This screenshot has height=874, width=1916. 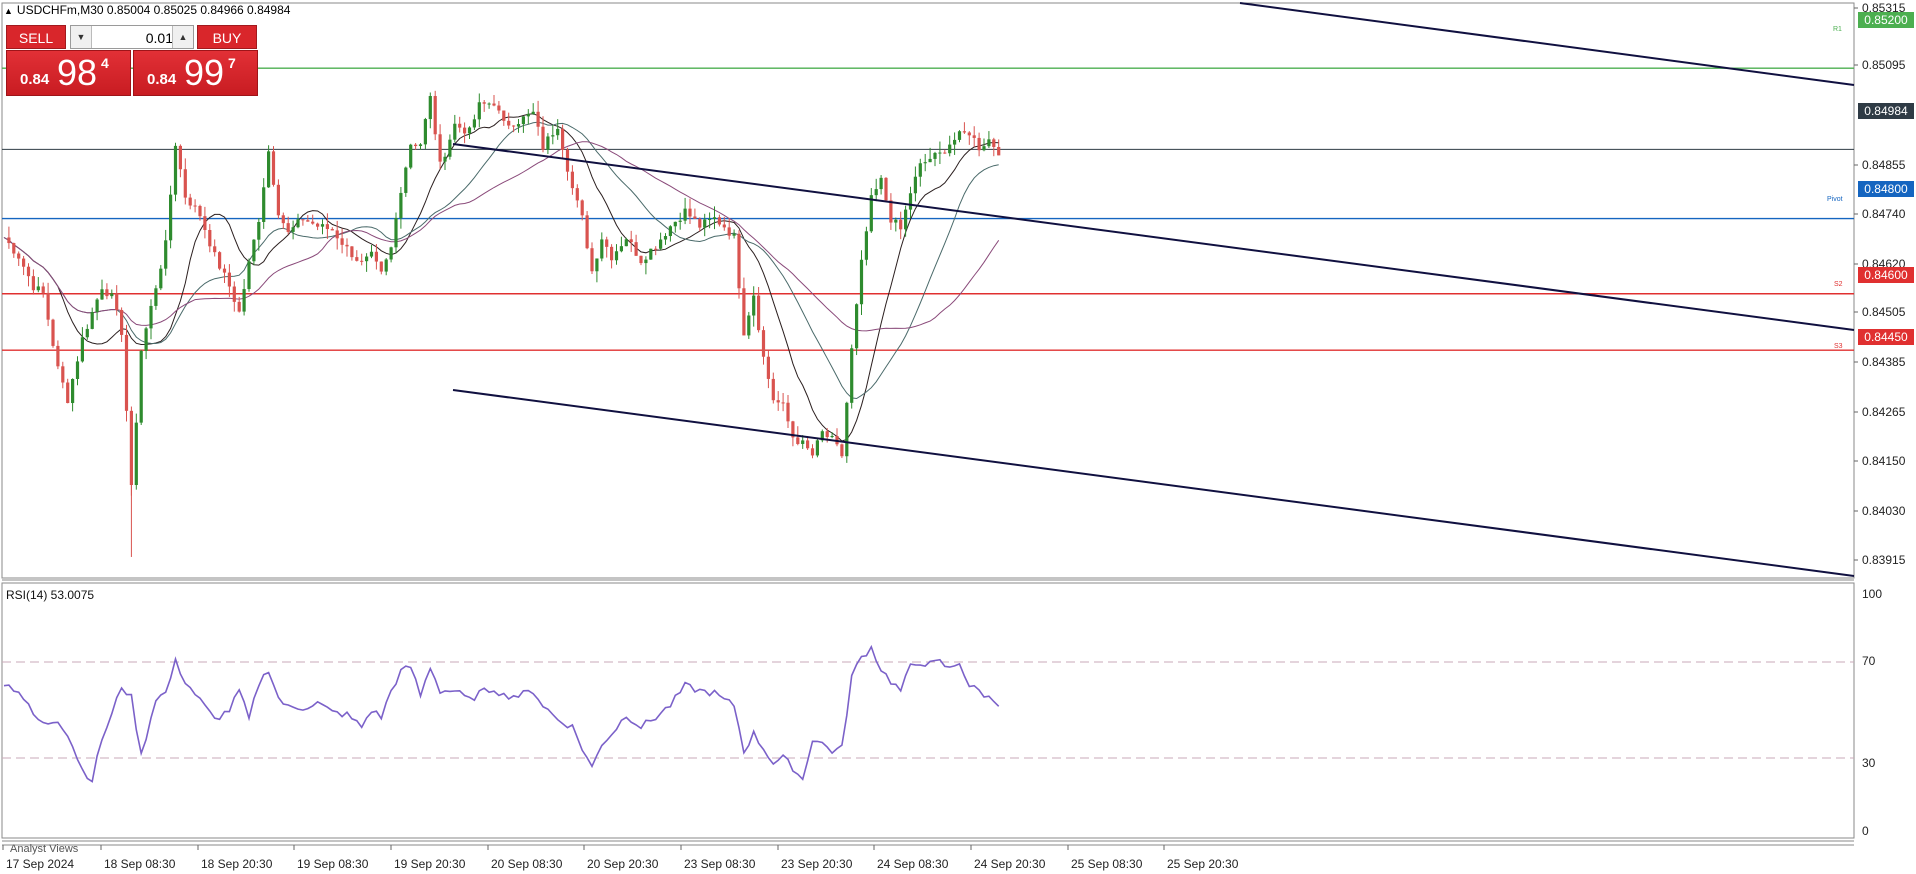 I want to click on lot-size-input, so click(x=134, y=38).